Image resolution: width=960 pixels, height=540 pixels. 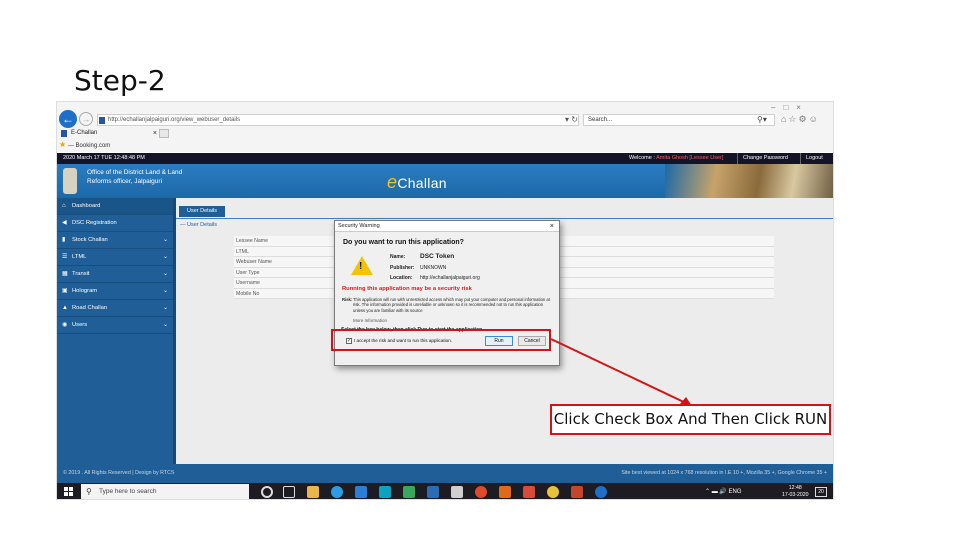 I want to click on callout-arrow, so click(x=621, y=372).